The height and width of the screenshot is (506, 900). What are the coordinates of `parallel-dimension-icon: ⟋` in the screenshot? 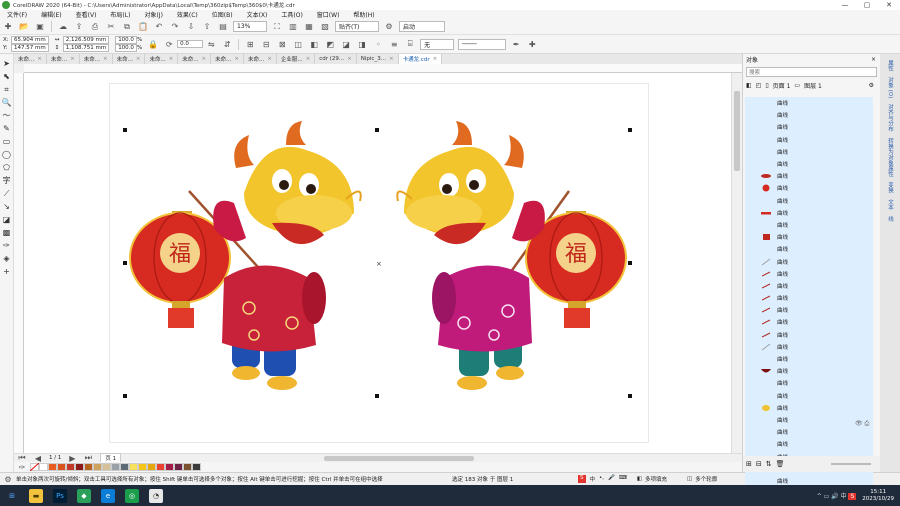 It's located at (7, 193).